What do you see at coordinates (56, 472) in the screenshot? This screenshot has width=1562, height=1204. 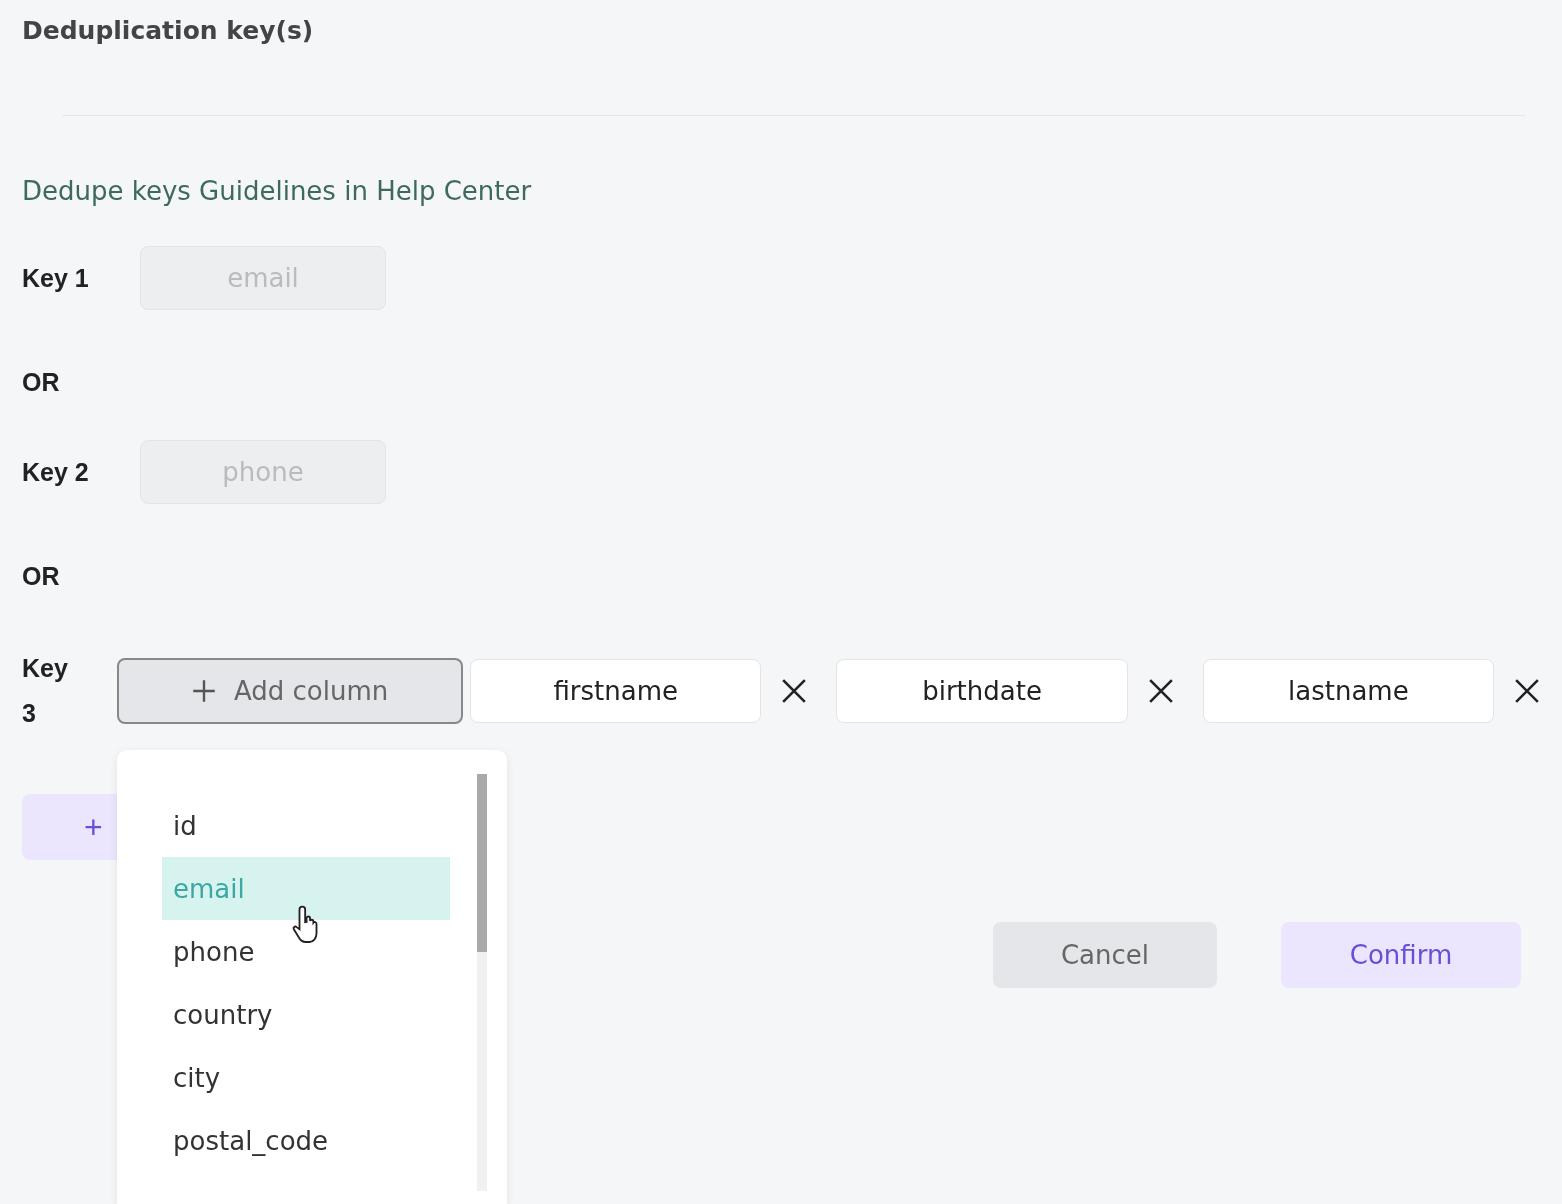 I see `key-label: Key 2` at bounding box center [56, 472].